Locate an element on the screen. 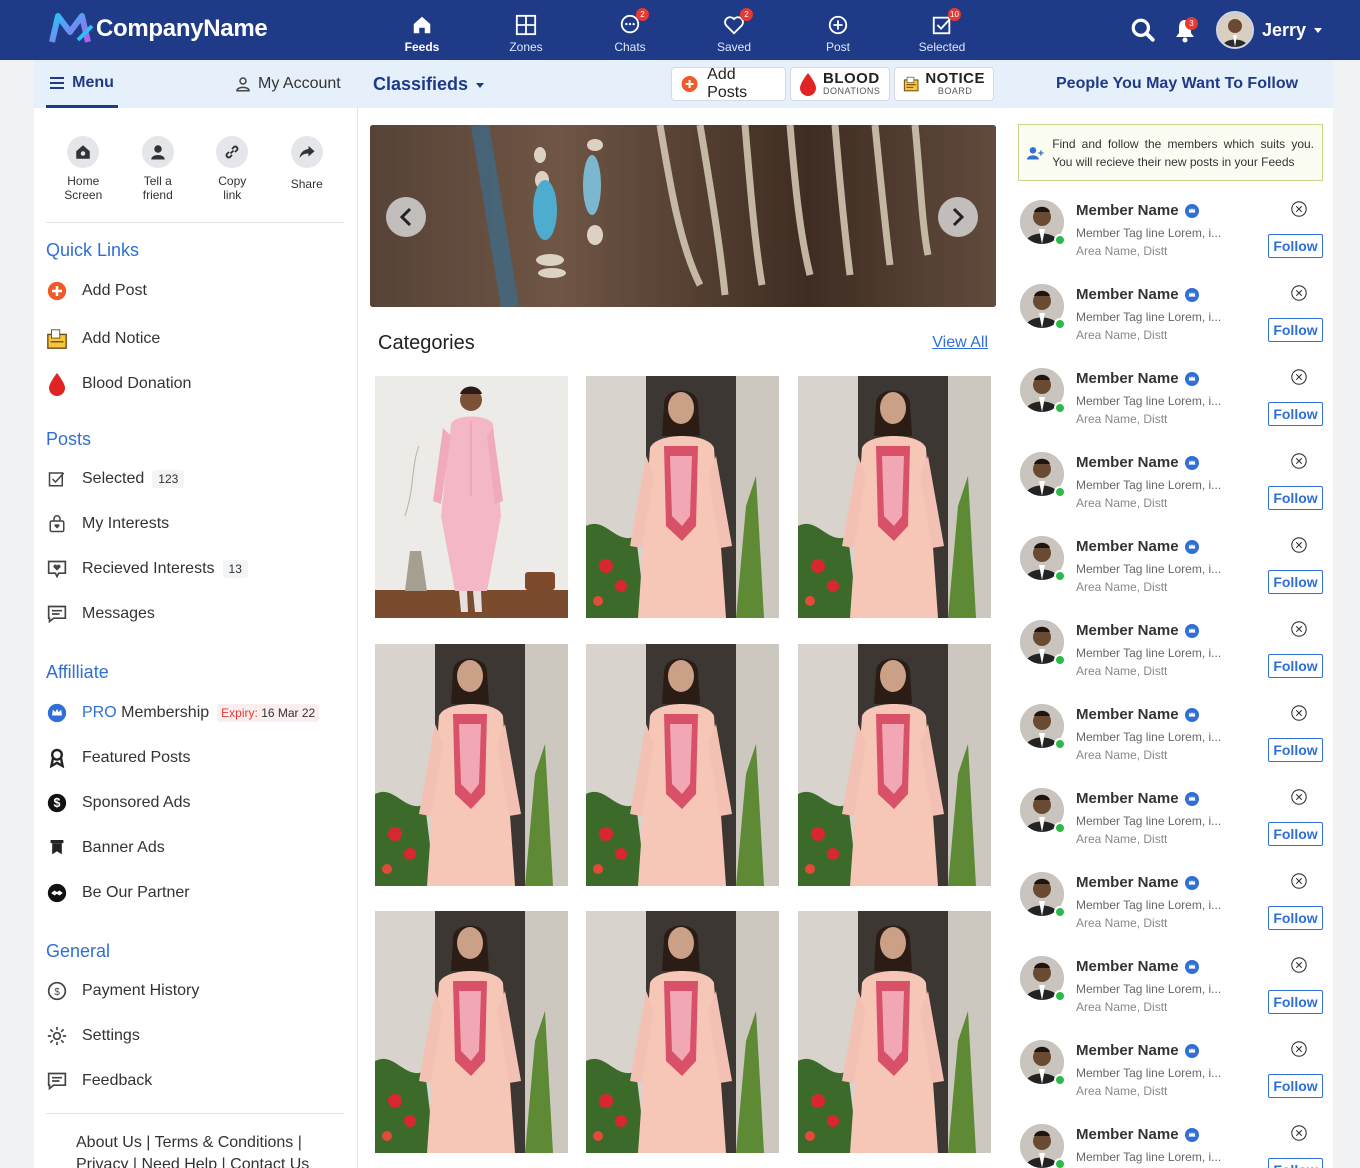 Image resolution: width=1360 pixels, height=1168 pixels. sidebar-item-feedback: Feedback is located at coordinates (99, 1081).